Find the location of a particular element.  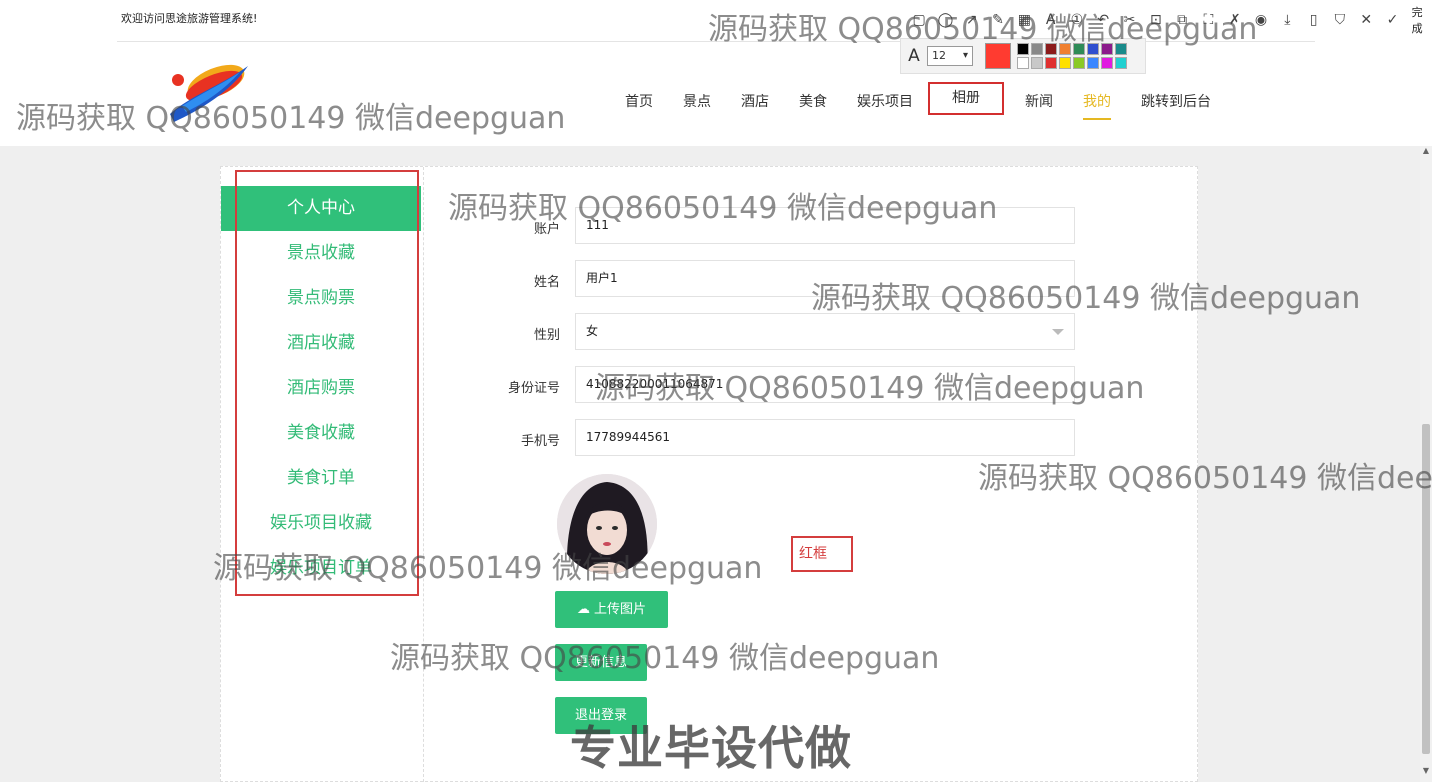

annotation-style-panel: A 12 is located at coordinates (1023, 56).